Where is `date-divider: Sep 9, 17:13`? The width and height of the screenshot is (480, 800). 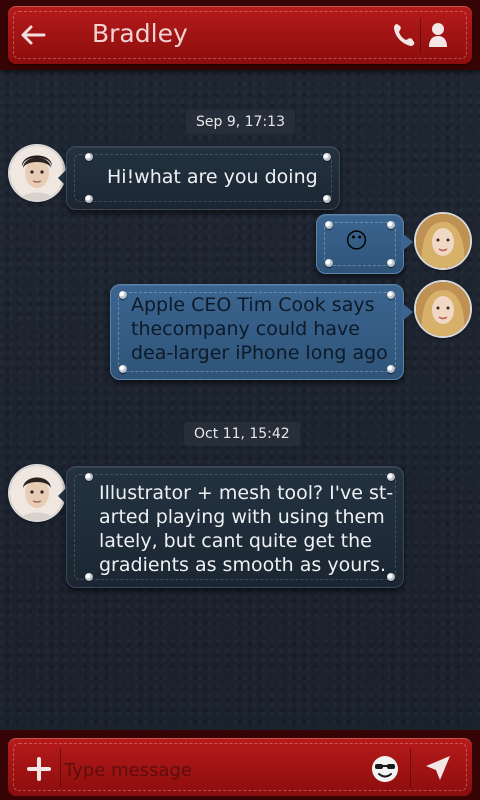
date-divider: Sep 9, 17:13 is located at coordinates (240, 122).